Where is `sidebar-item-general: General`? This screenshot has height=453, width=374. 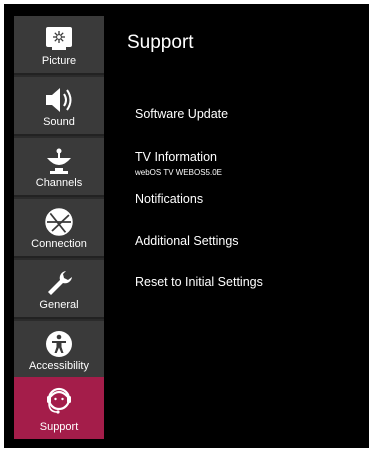 sidebar-item-general: General is located at coordinates (59, 289).